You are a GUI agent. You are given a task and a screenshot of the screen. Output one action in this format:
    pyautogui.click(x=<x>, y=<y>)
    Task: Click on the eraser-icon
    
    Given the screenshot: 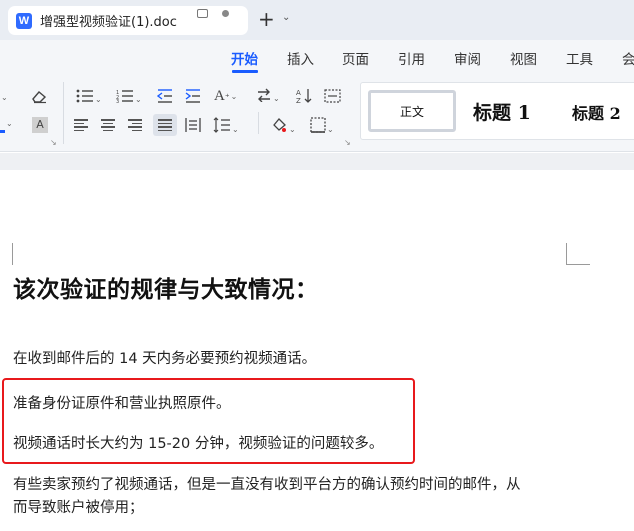 What is the action you would take?
    pyautogui.click(x=39, y=97)
    